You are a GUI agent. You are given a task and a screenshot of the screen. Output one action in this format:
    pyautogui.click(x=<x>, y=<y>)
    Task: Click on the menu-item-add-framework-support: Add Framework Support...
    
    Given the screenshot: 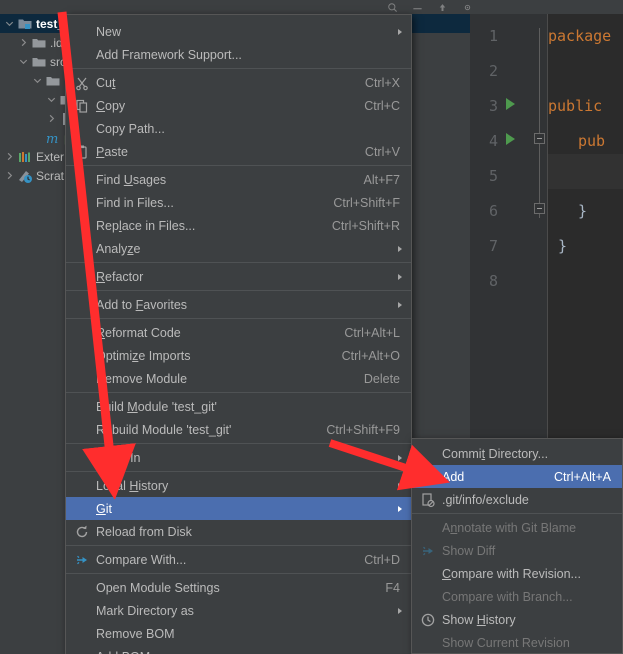 What is the action you would take?
    pyautogui.click(x=238, y=54)
    